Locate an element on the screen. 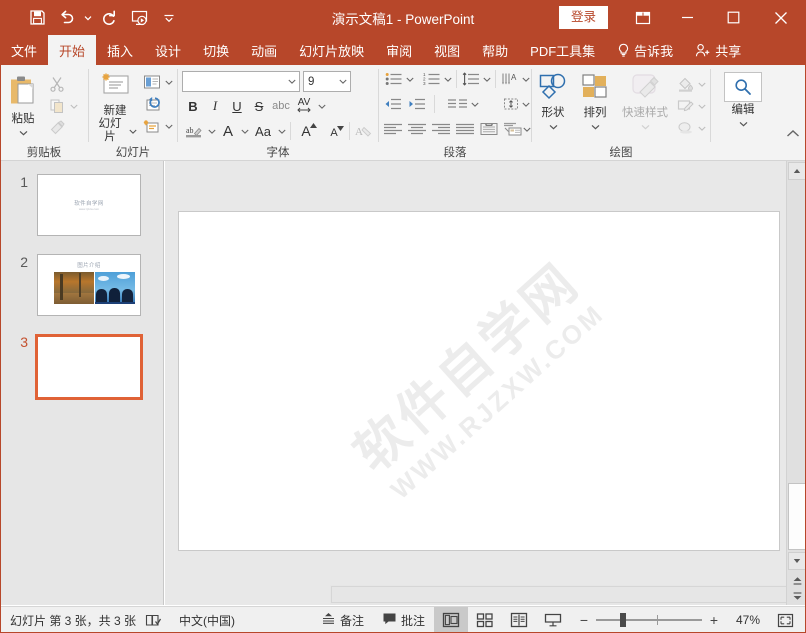 This screenshot has width=806, height=633. underline-button: U is located at coordinates (237, 106).